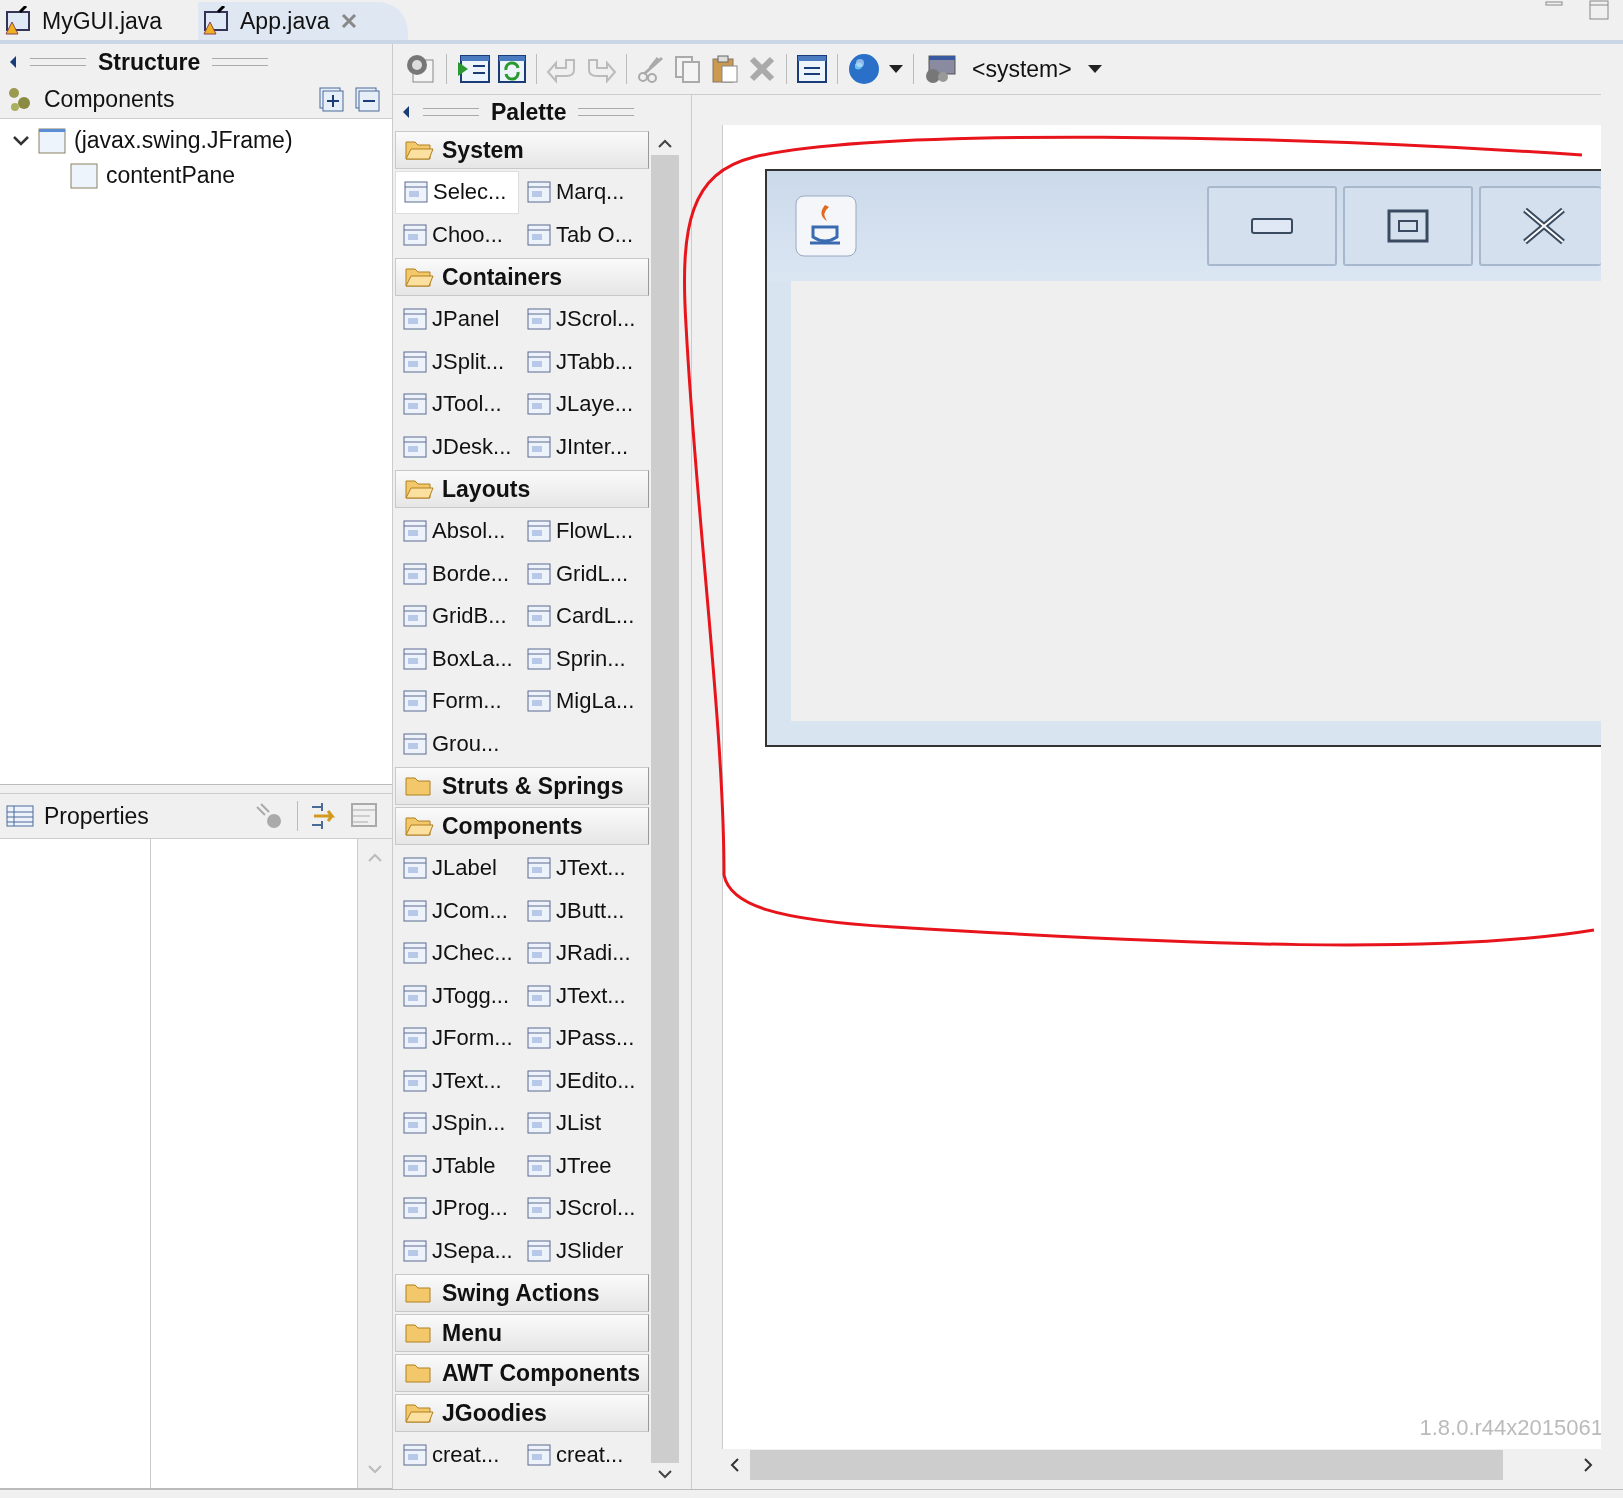 The width and height of the screenshot is (1623, 1498). I want to click on refresh-form-icon, so click(512, 69).